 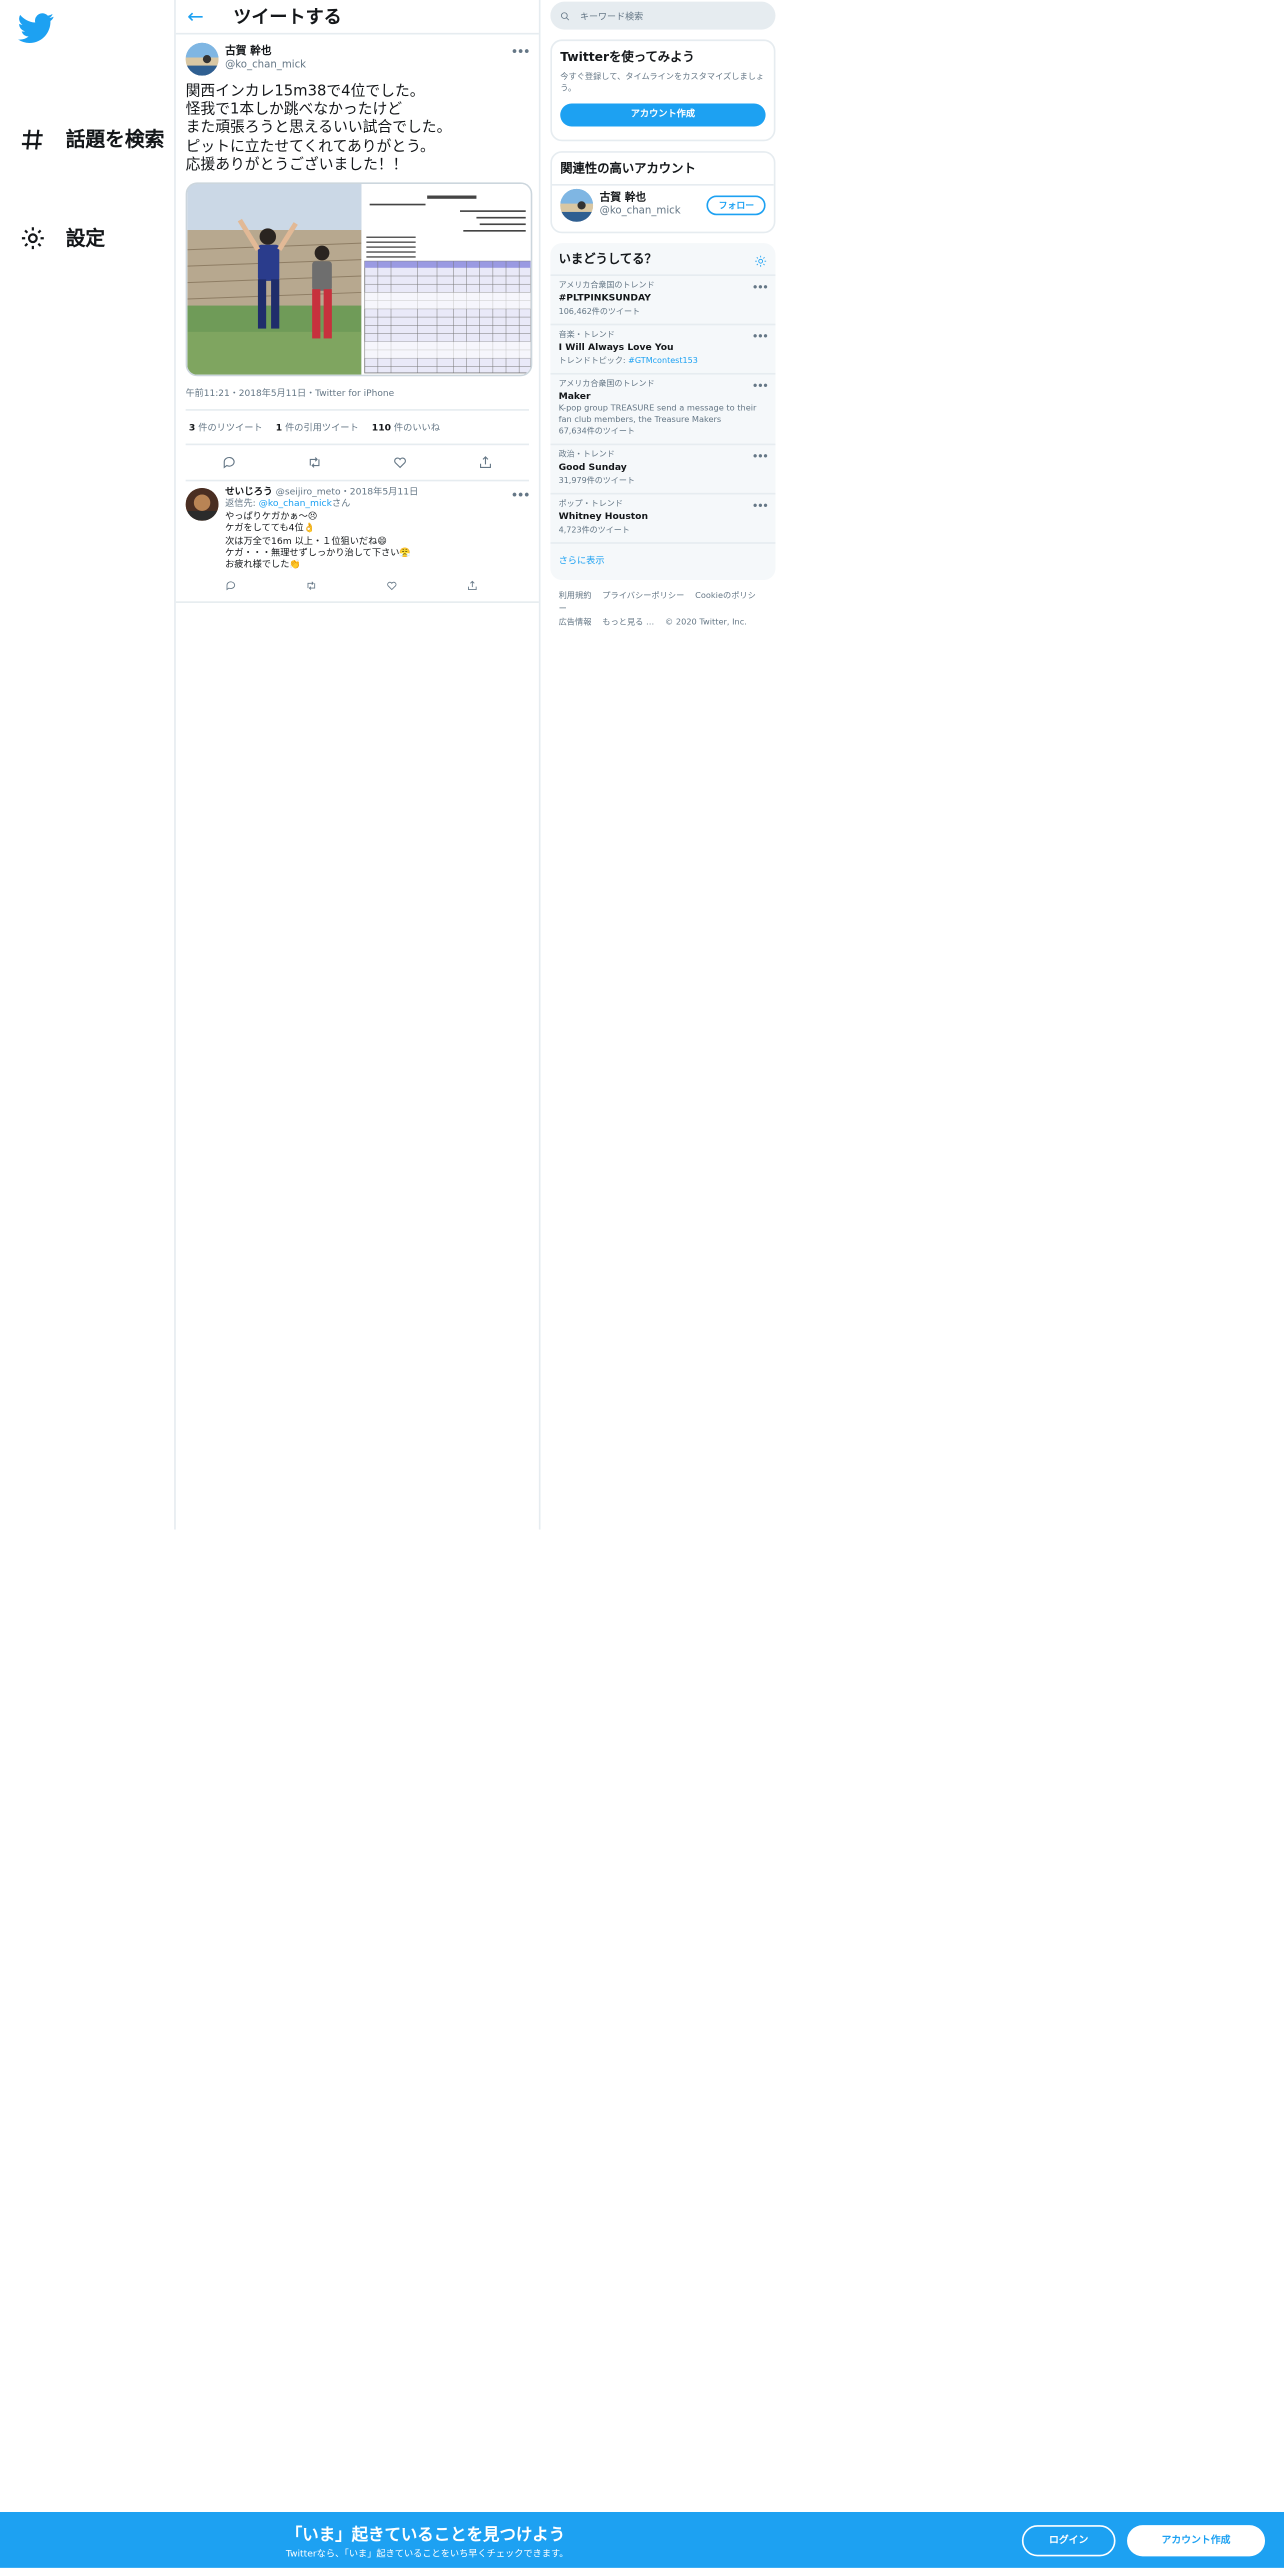 What do you see at coordinates (357, 463) in the screenshot?
I see `tweet-actions` at bounding box center [357, 463].